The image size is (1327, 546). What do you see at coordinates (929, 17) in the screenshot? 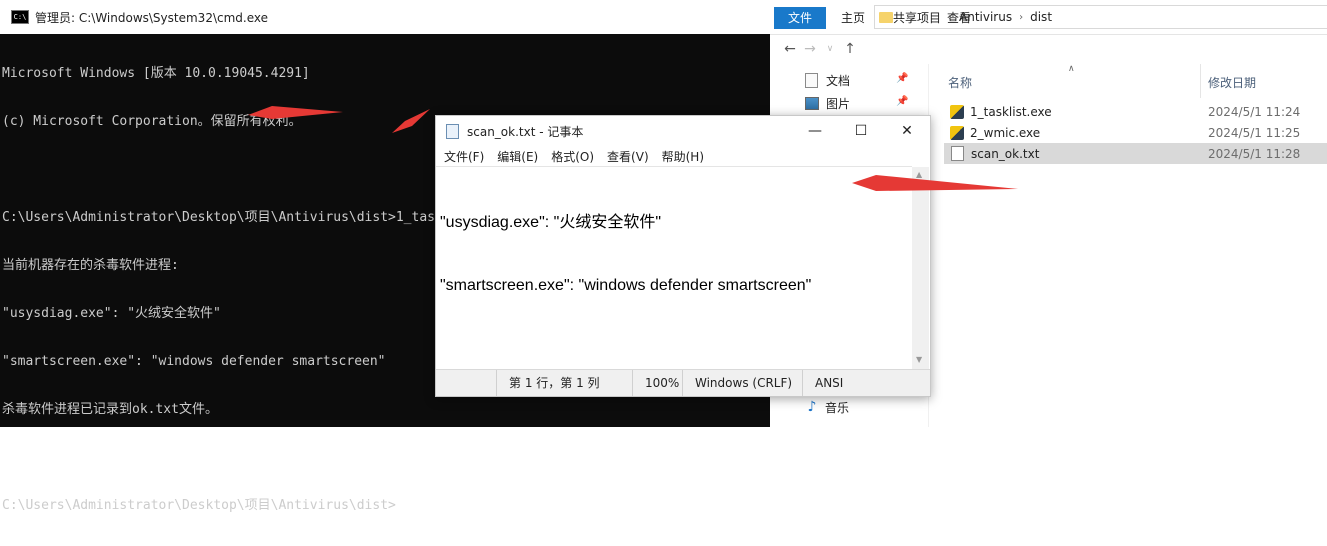
I see `breadcrumb-item: 项目` at bounding box center [929, 17].